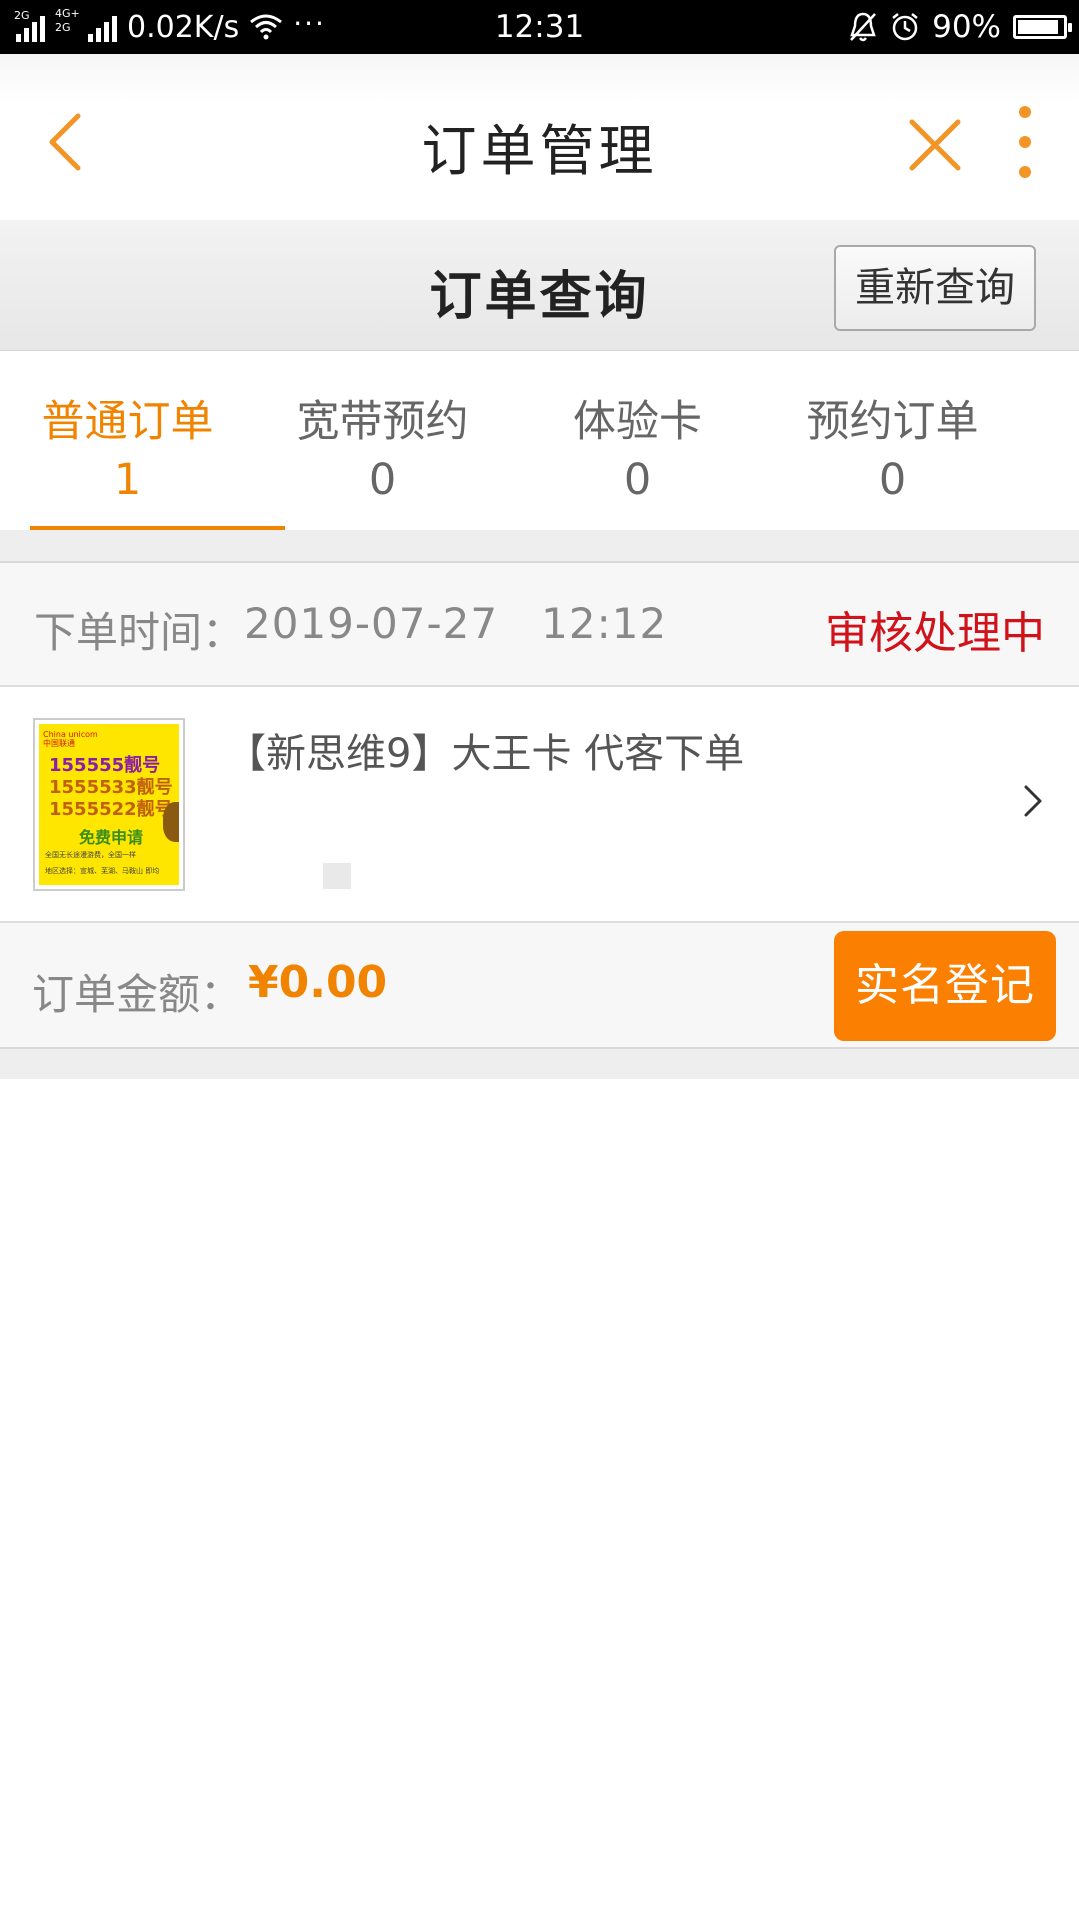 The height and width of the screenshot is (1920, 1079). I want to click on chevron-right-icon, so click(1034, 801).